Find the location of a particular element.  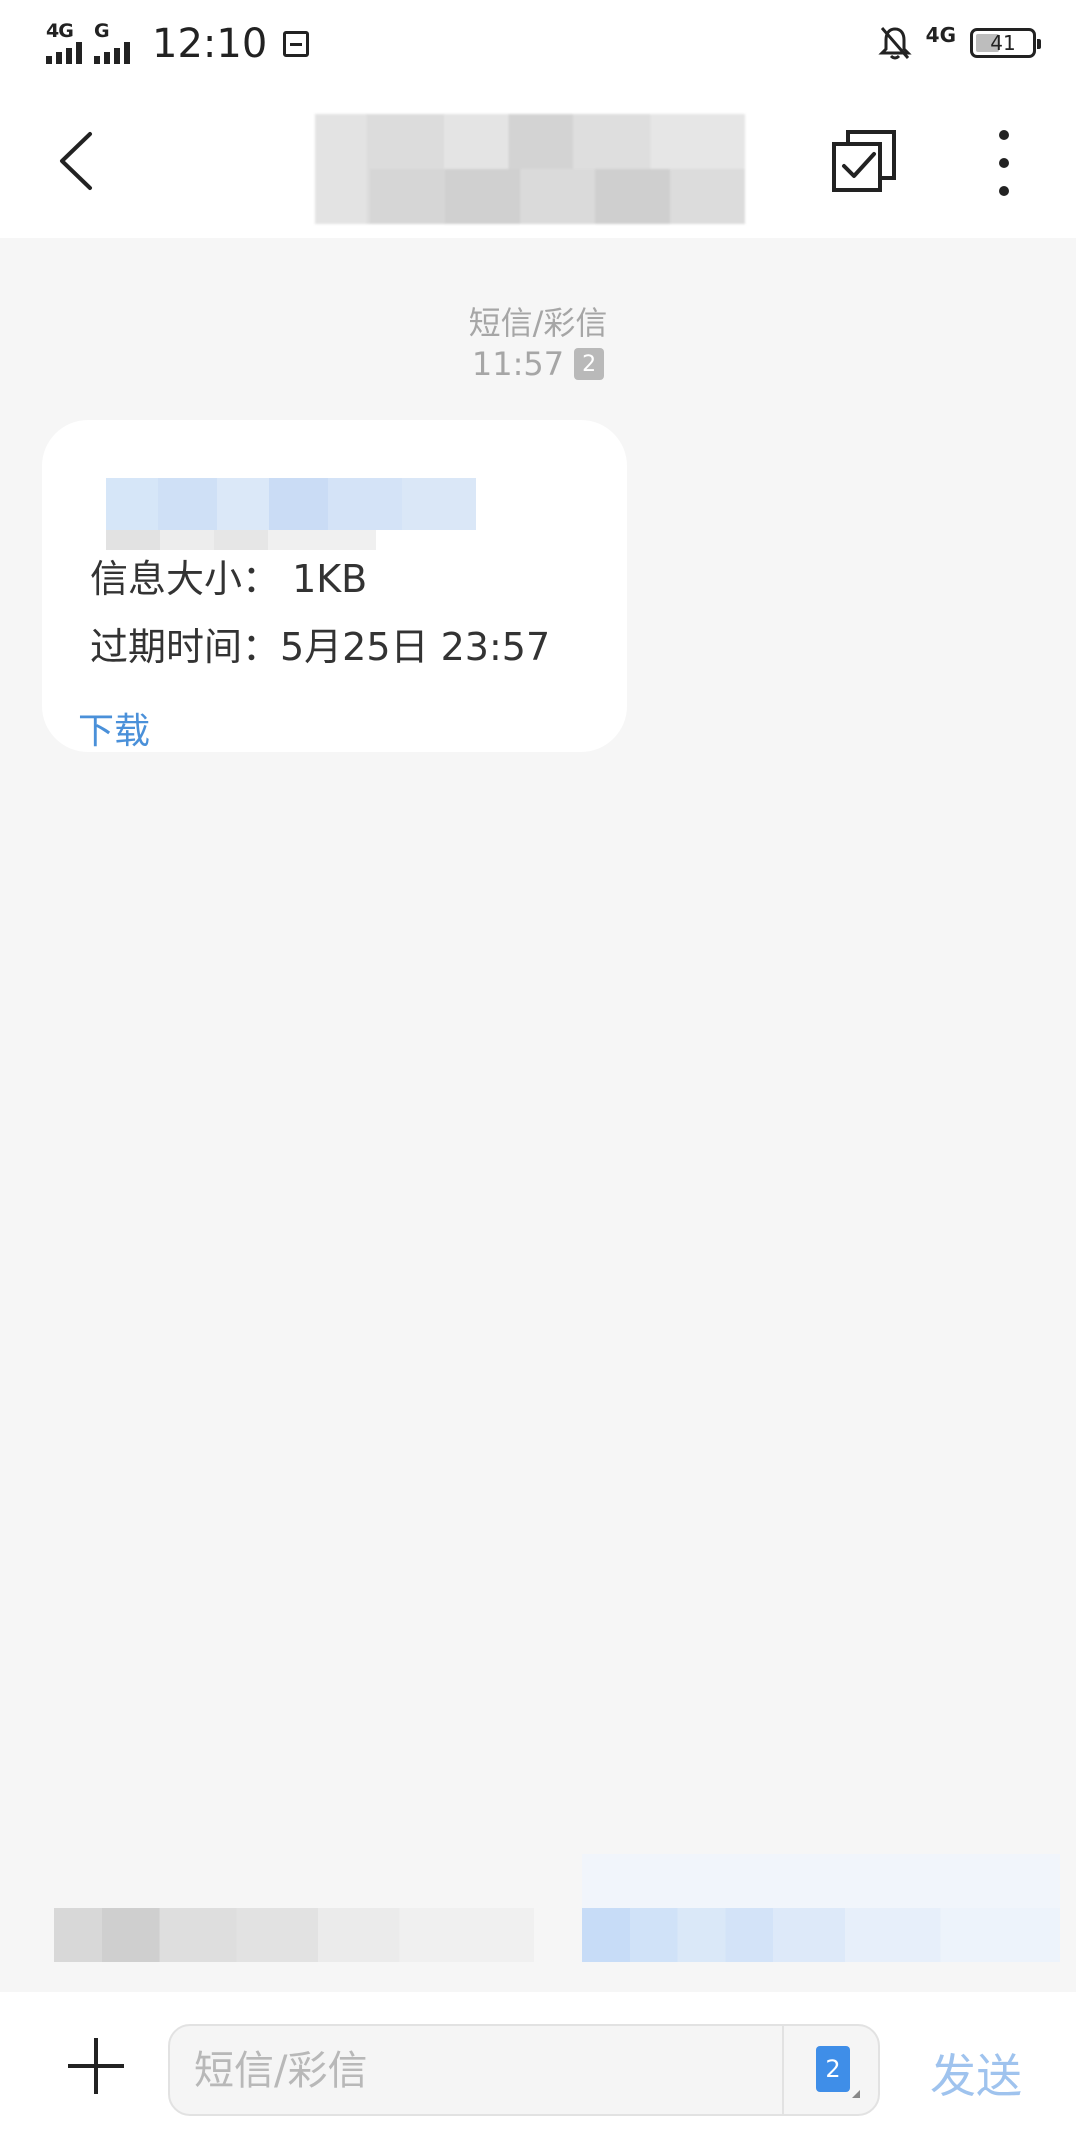

message-time: 11:57 is located at coordinates (518, 364).